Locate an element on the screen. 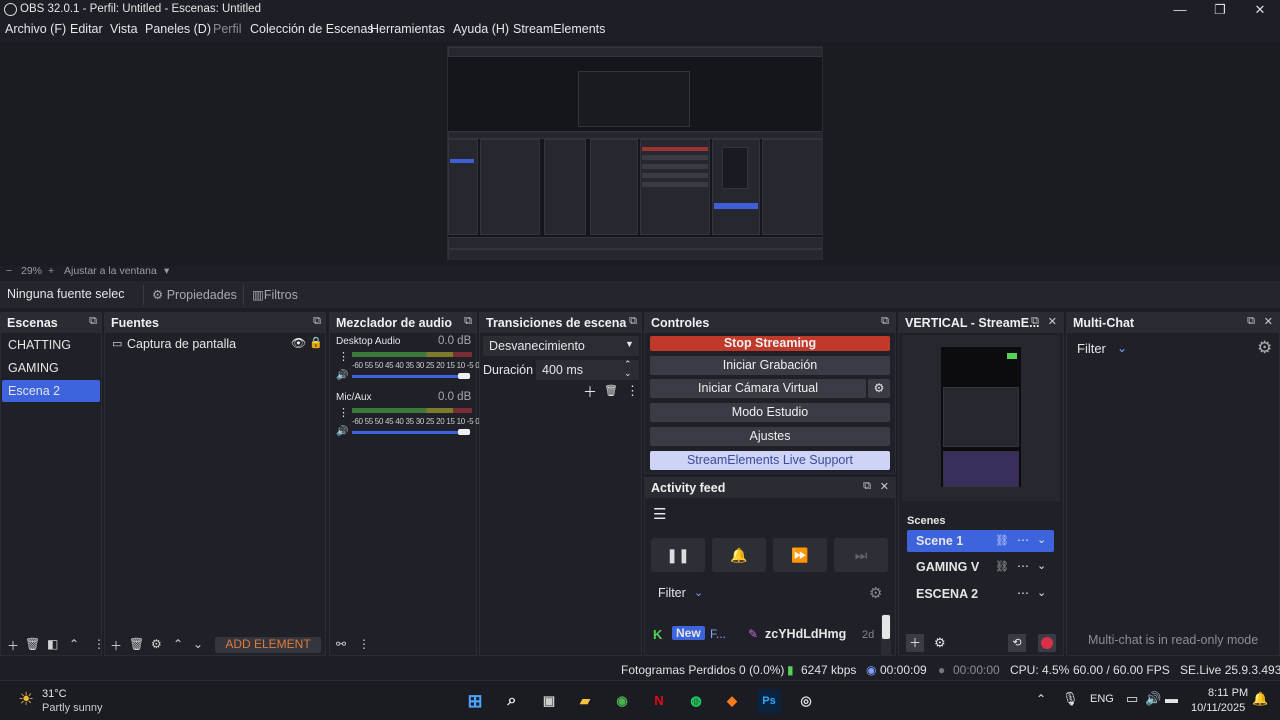 This screenshot has height=720, width=1280. zoom-dropdown-icon: ▾ is located at coordinates (166, 271).